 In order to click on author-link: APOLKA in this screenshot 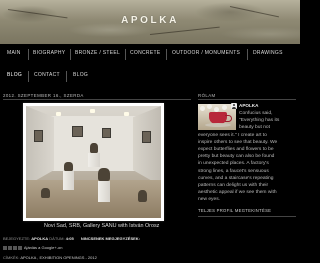, I will do `click(39, 238)`.